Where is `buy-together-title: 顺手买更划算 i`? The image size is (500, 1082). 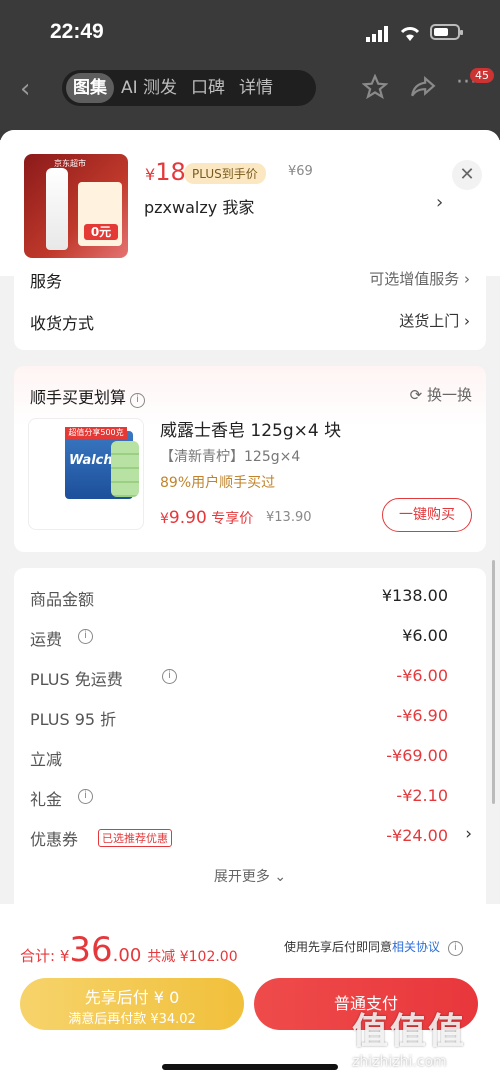
buy-together-title: 顺手买更划算 i is located at coordinates (88, 396).